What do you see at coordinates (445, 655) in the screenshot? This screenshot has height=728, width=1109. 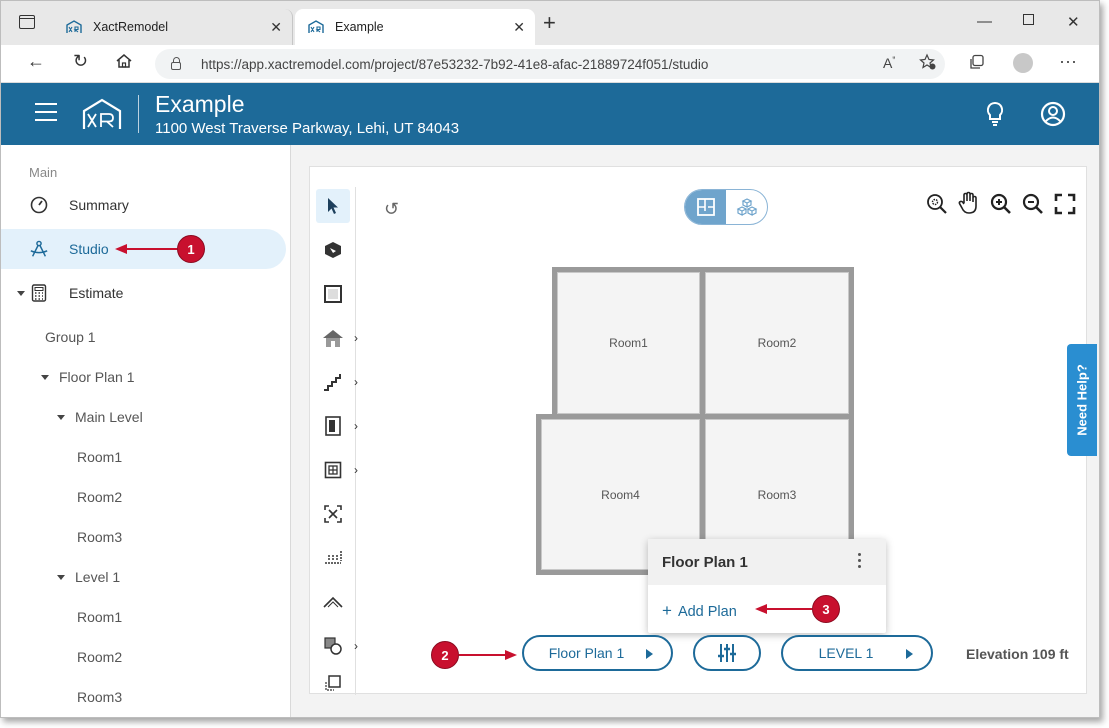 I see `callout-2: 2` at bounding box center [445, 655].